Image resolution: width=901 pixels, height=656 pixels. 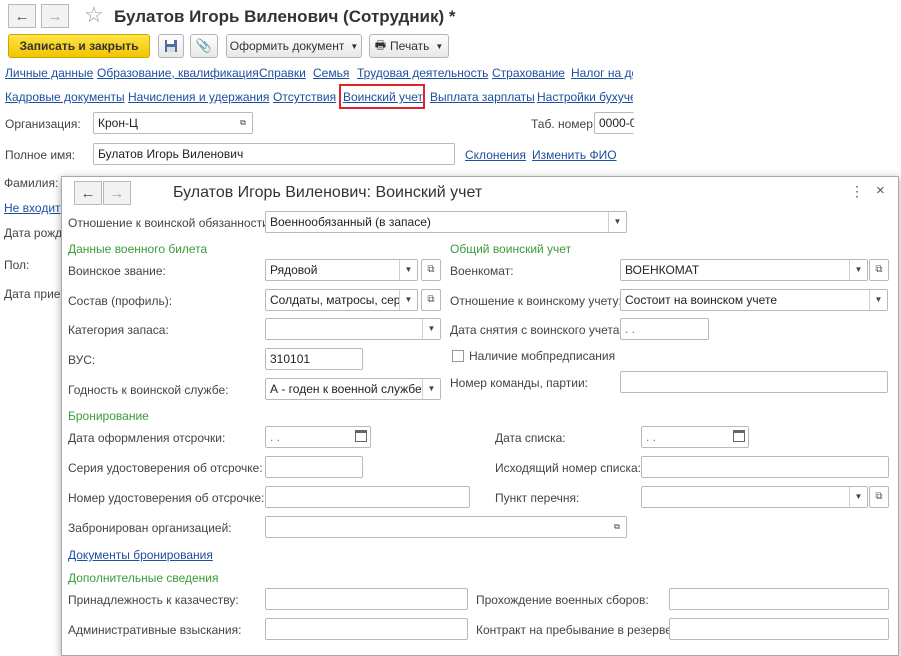 I want to click on link-accruals: Начисления и удержания, so click(x=198, y=97).